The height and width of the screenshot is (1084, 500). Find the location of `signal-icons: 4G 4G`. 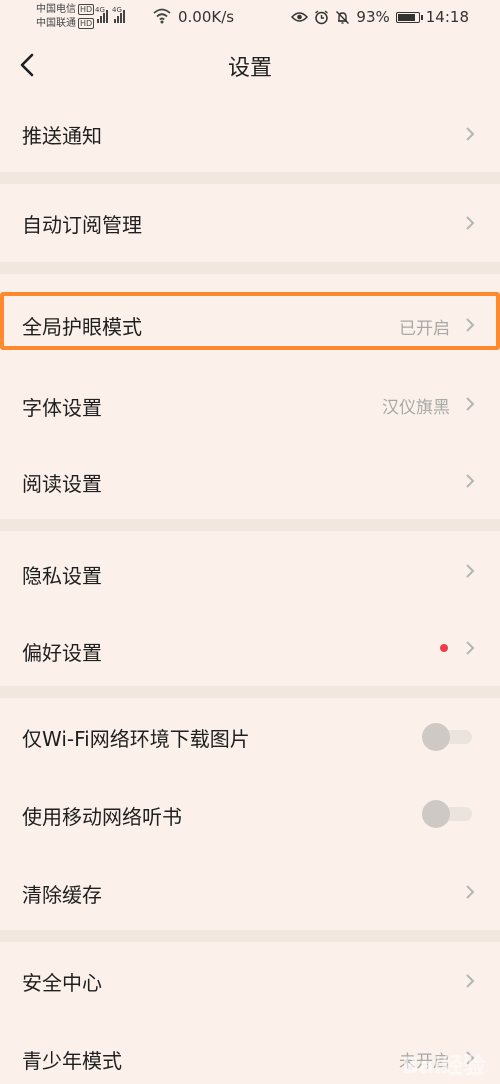

signal-icons: 4G 4G is located at coordinates (110, 14).